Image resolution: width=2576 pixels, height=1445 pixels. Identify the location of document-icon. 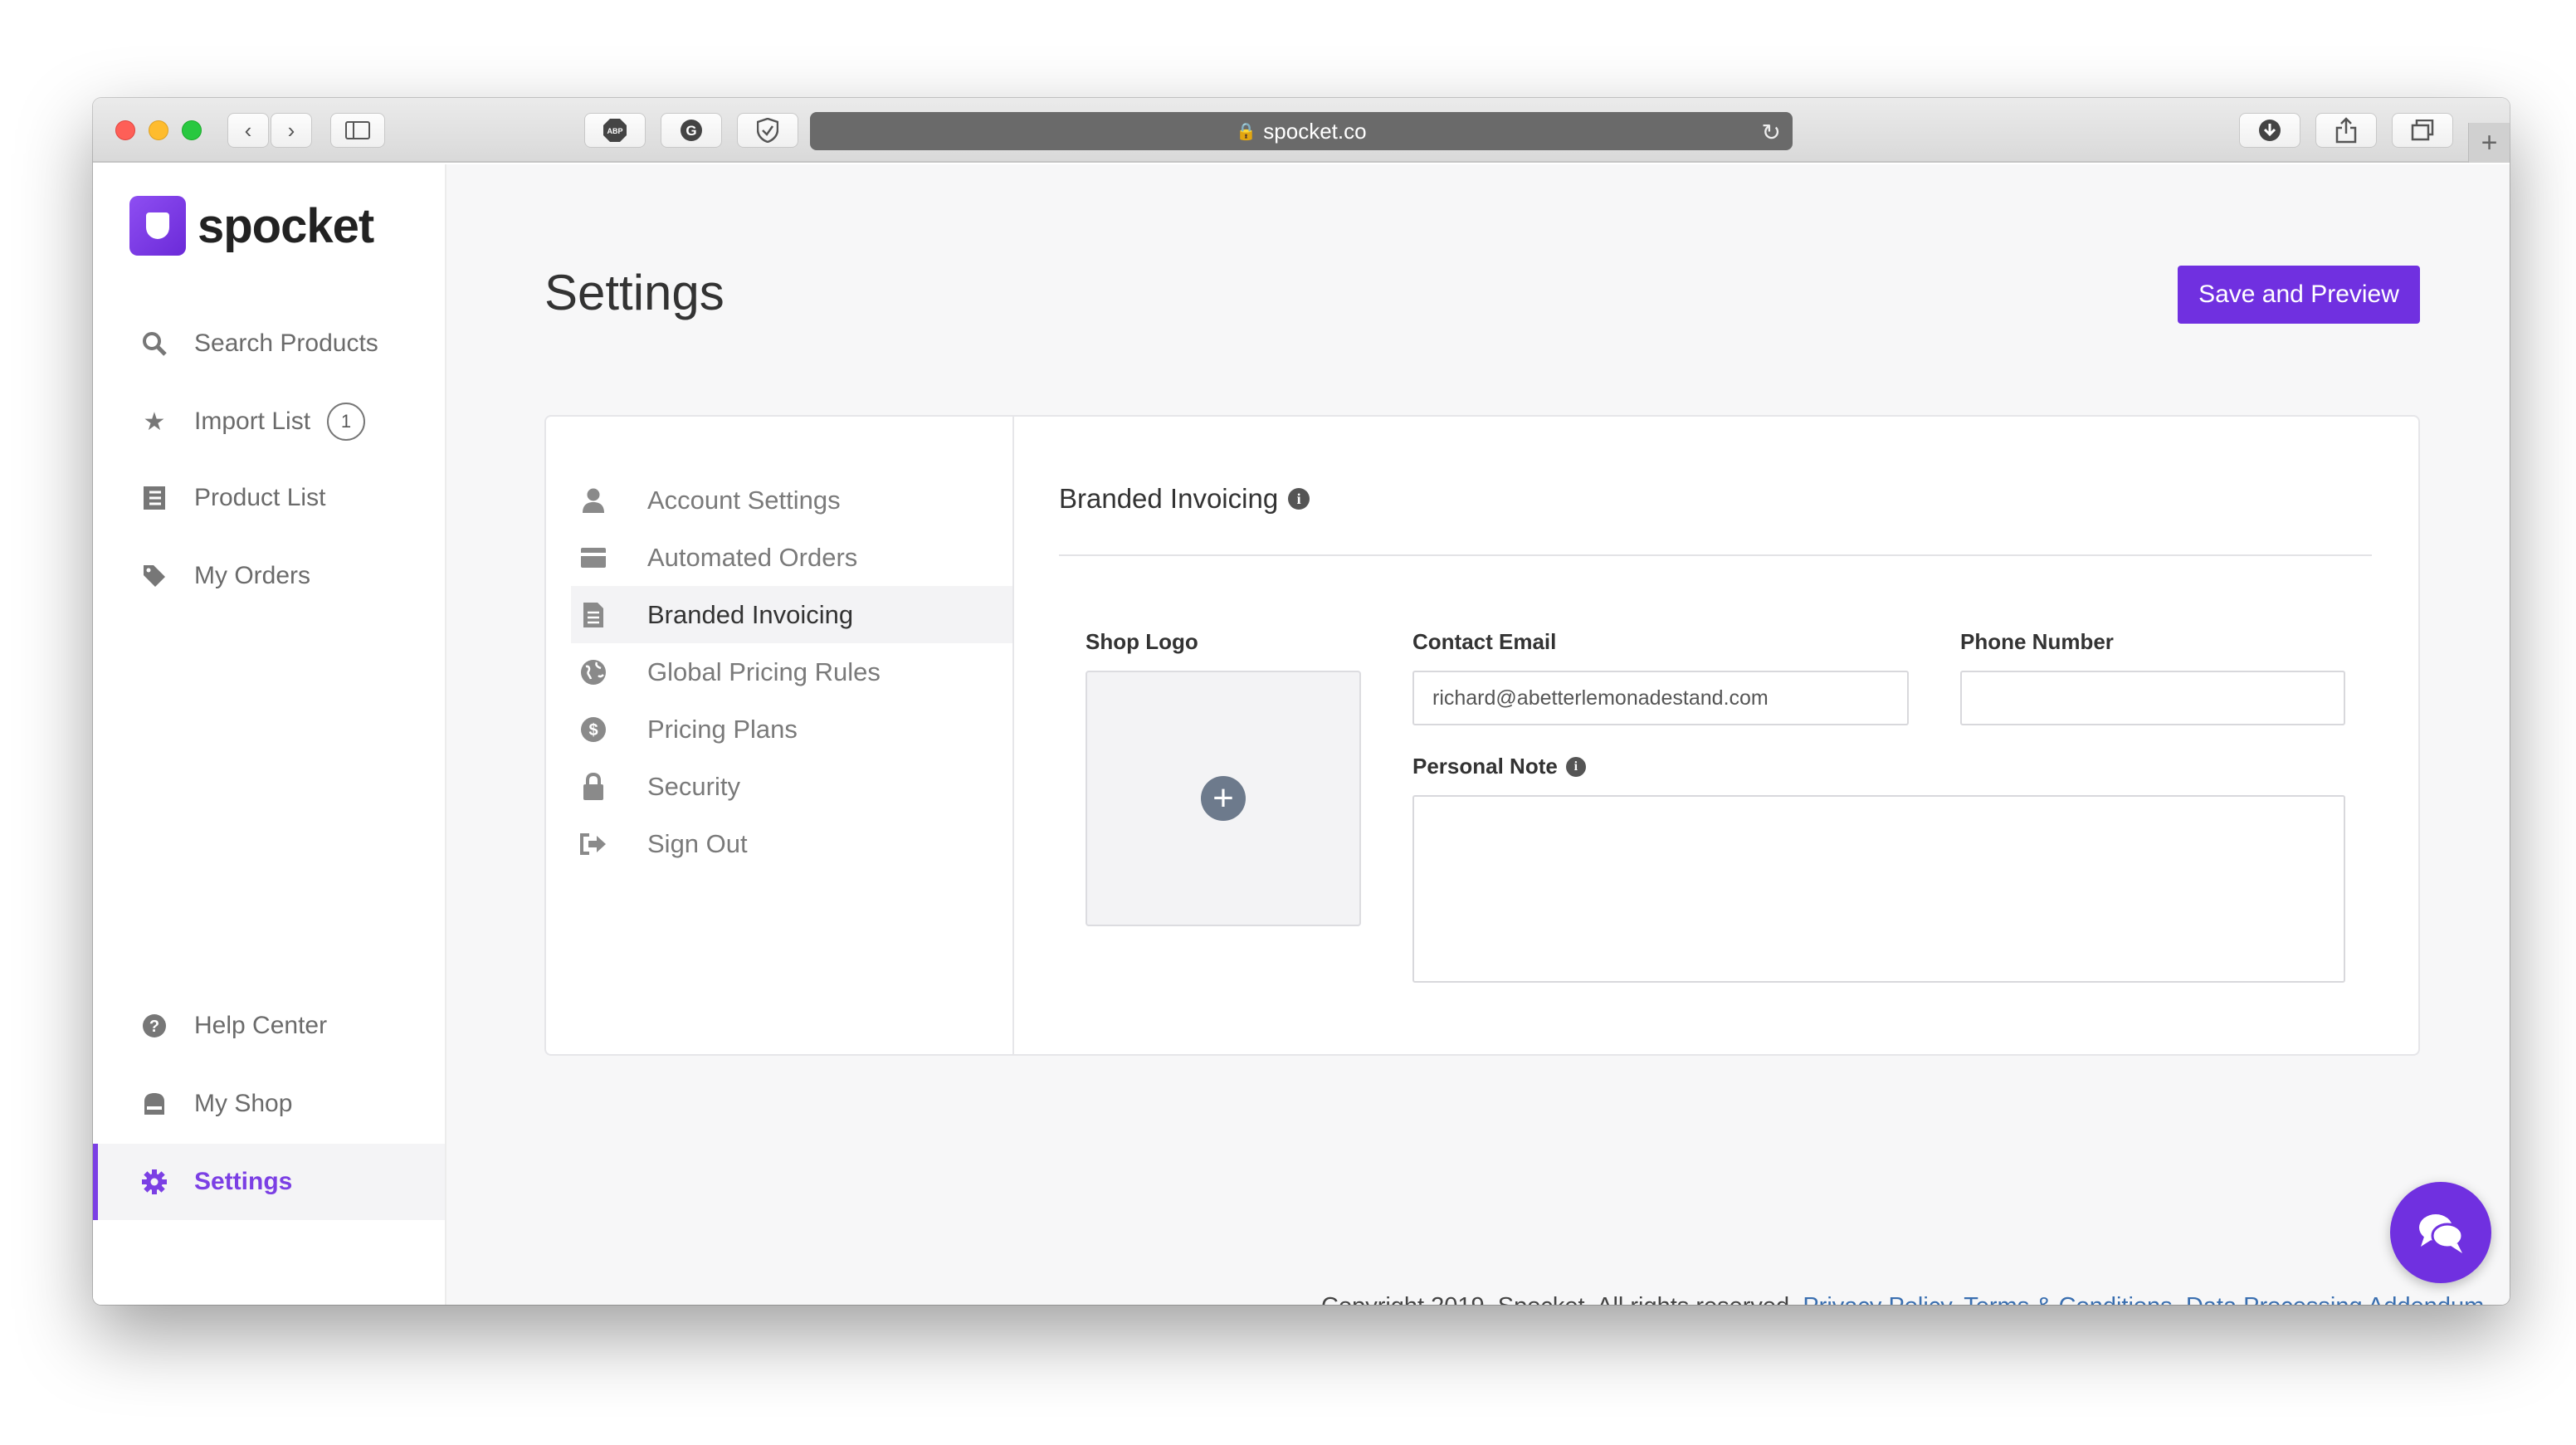
(594, 615).